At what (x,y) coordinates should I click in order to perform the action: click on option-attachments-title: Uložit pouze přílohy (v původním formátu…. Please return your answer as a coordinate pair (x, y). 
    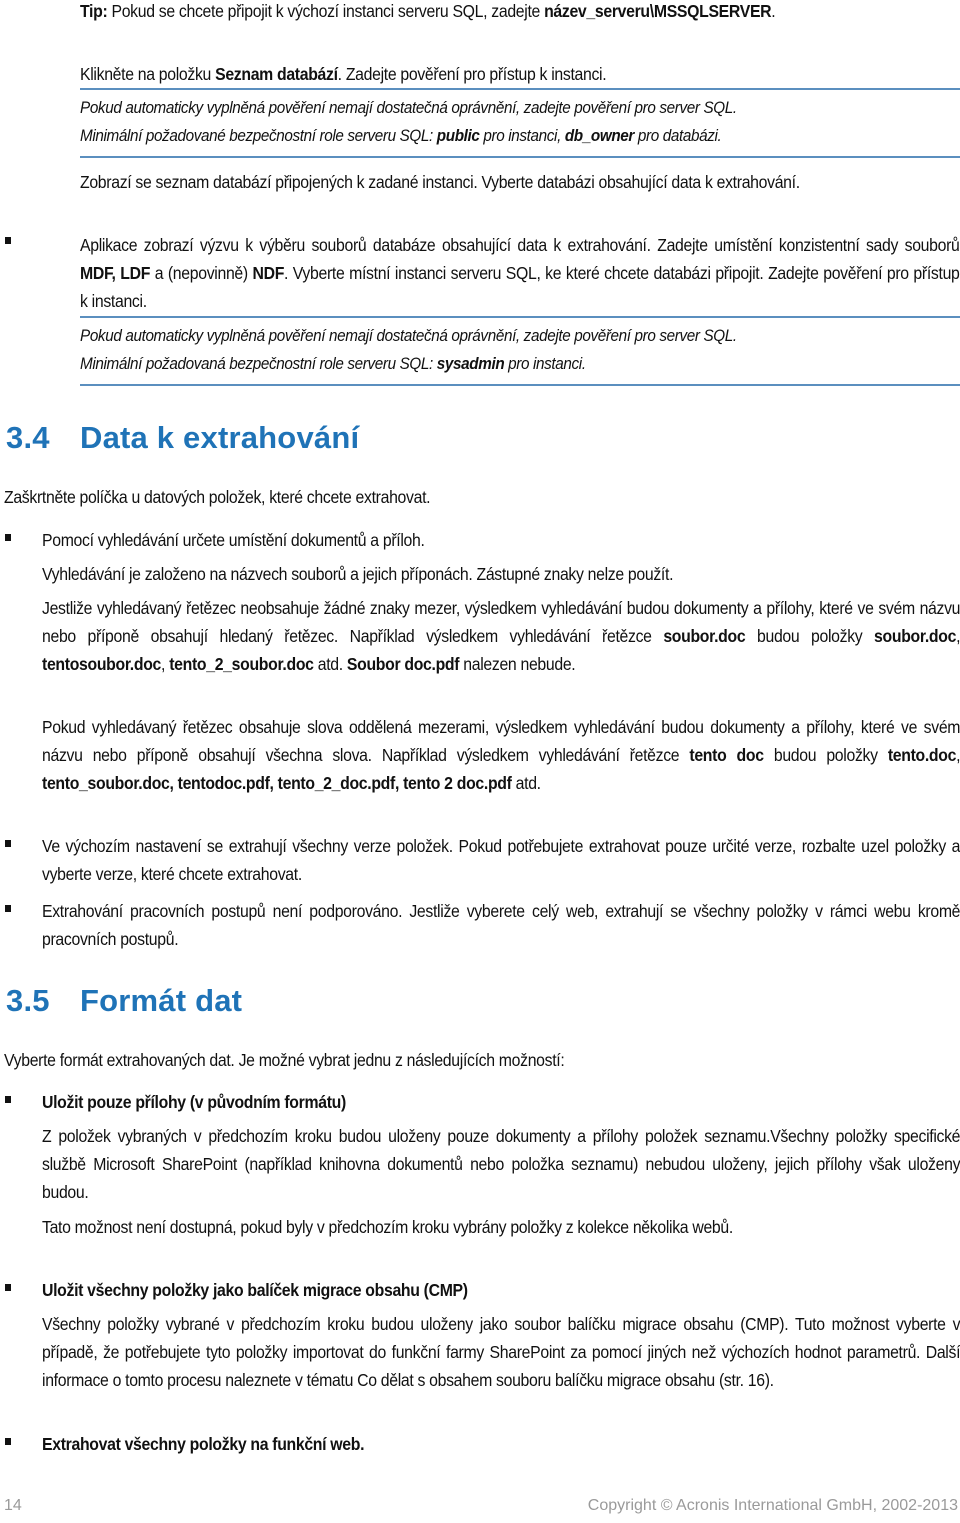
    Looking at the image, I should click on (194, 1102).